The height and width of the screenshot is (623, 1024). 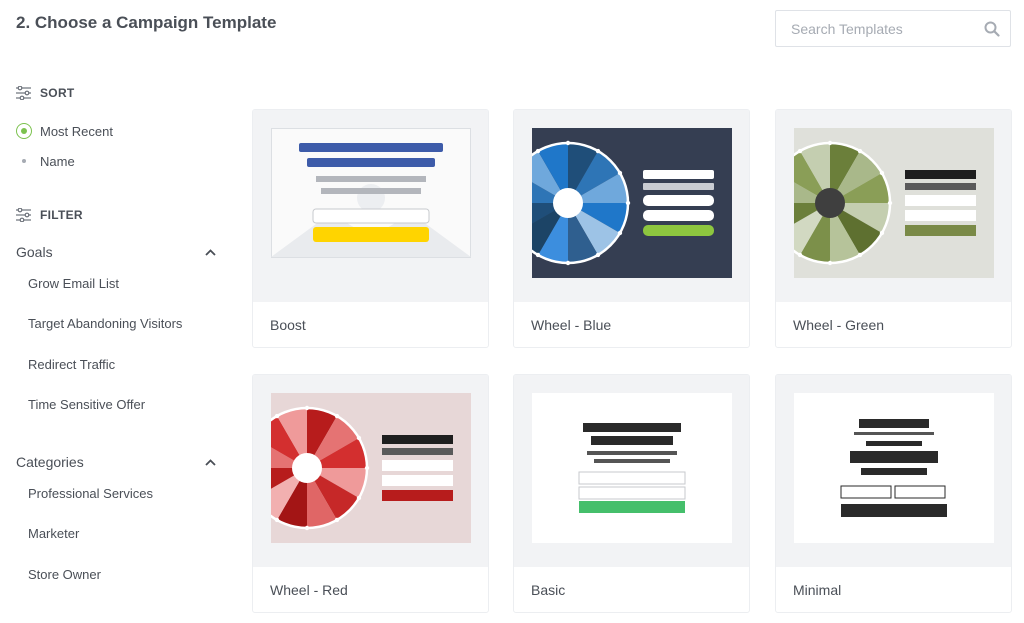 I want to click on goals-group-toggle: Goals, so click(x=117, y=252).